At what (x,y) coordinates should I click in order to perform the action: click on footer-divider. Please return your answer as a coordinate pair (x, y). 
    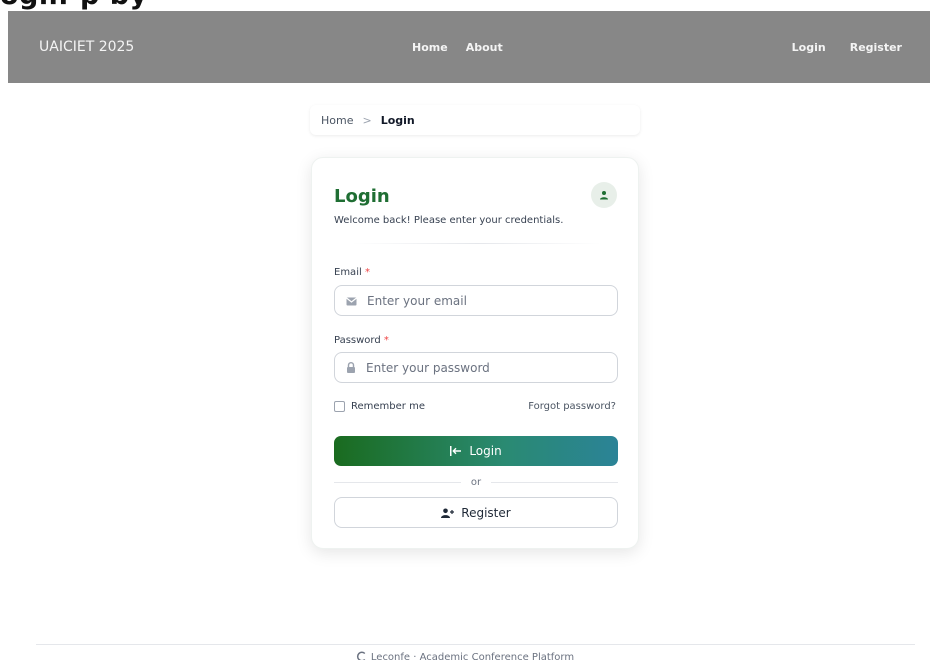
    Looking at the image, I should click on (475, 644).